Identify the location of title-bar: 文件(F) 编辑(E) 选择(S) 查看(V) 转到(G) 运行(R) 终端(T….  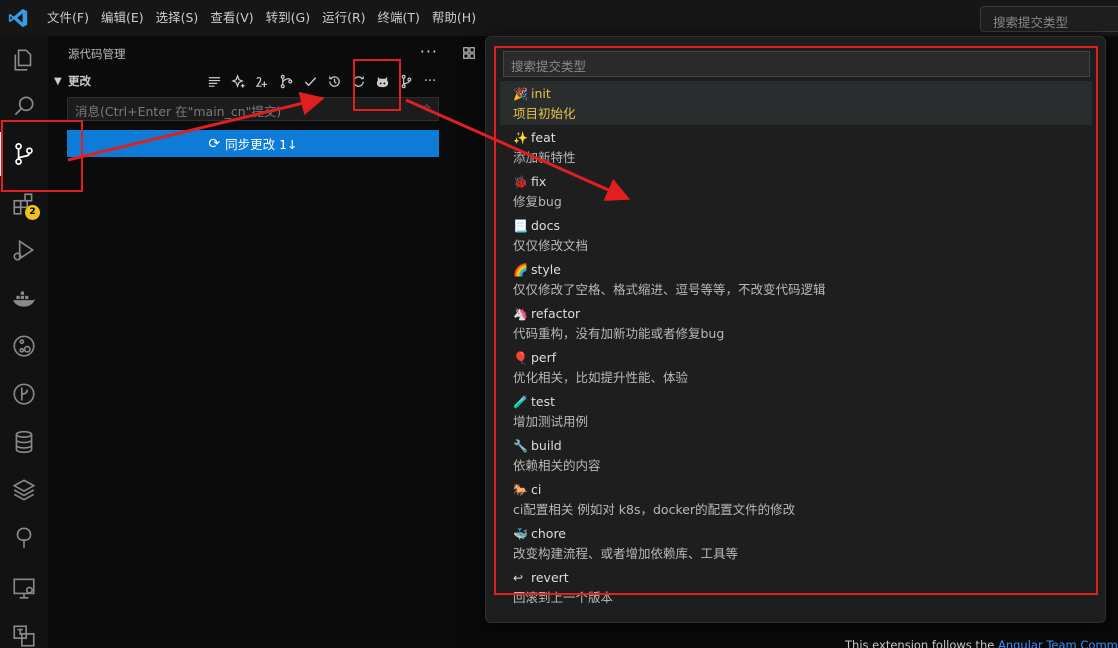
(559, 18).